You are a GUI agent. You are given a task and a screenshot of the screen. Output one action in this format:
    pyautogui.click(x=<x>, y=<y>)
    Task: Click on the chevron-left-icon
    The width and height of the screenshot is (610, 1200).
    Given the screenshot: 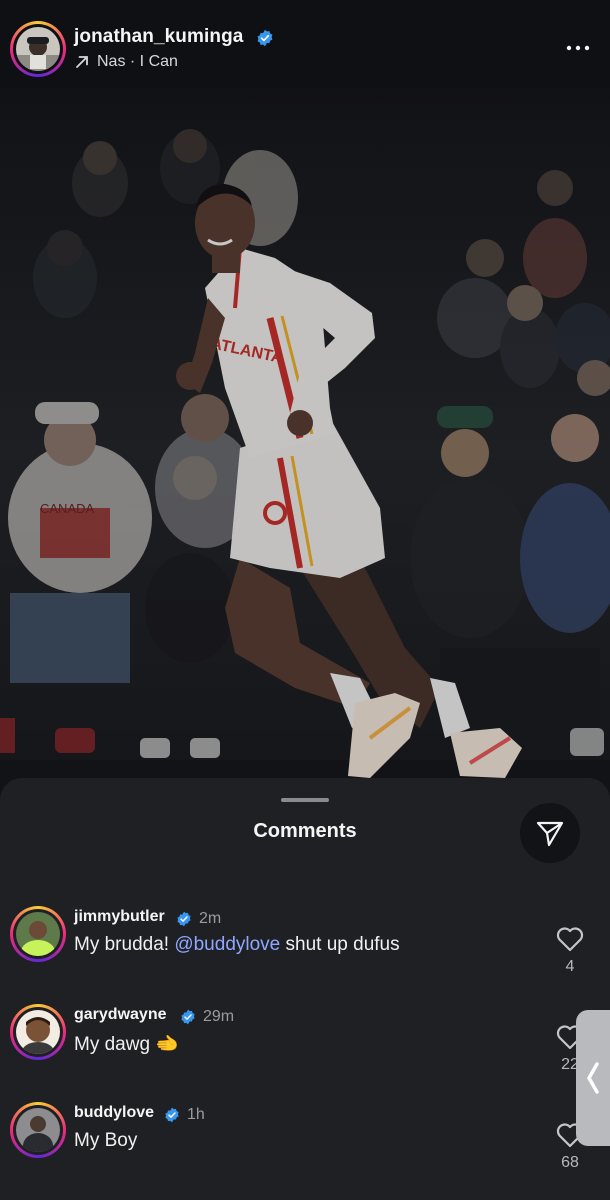 What is the action you would take?
    pyautogui.click(x=593, y=1078)
    